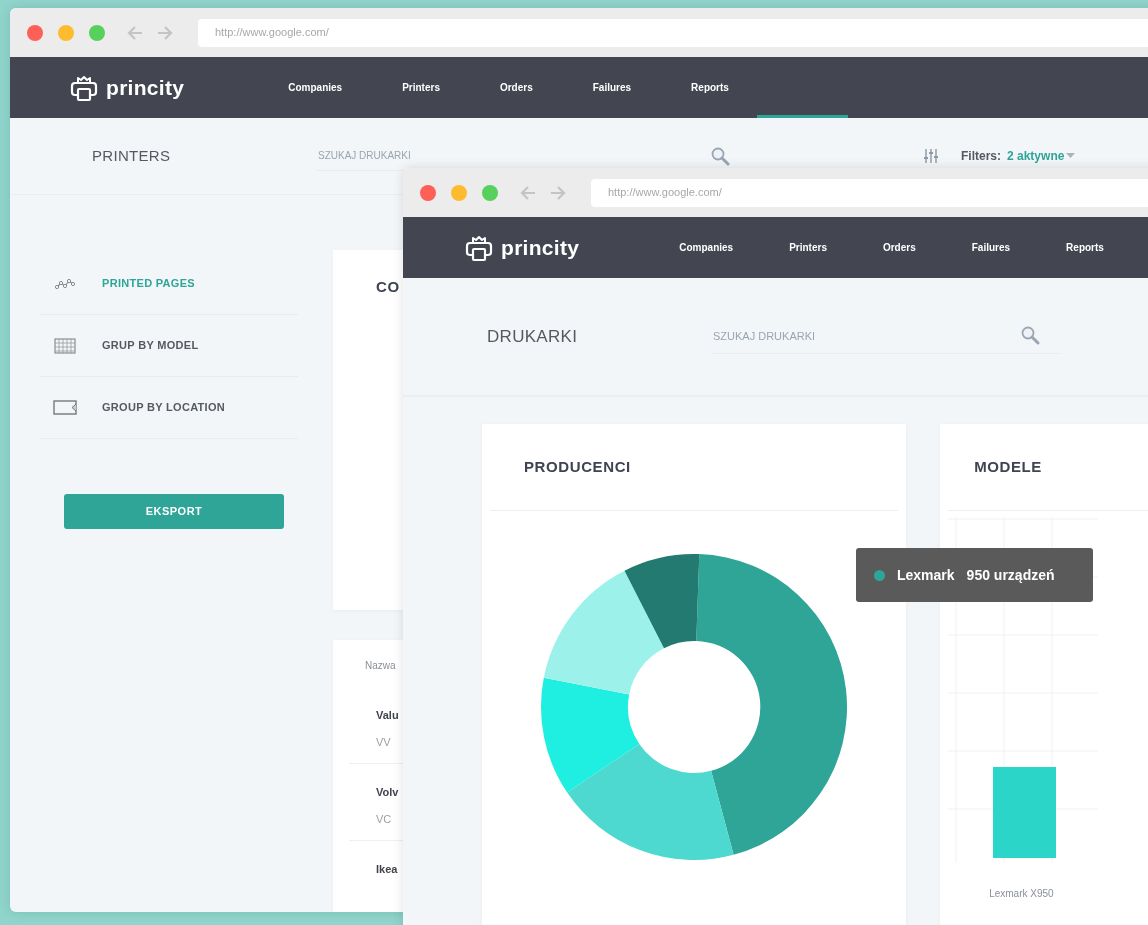 This screenshot has width=1148, height=925. I want to click on table-cell-text: Volv, so click(388, 792).